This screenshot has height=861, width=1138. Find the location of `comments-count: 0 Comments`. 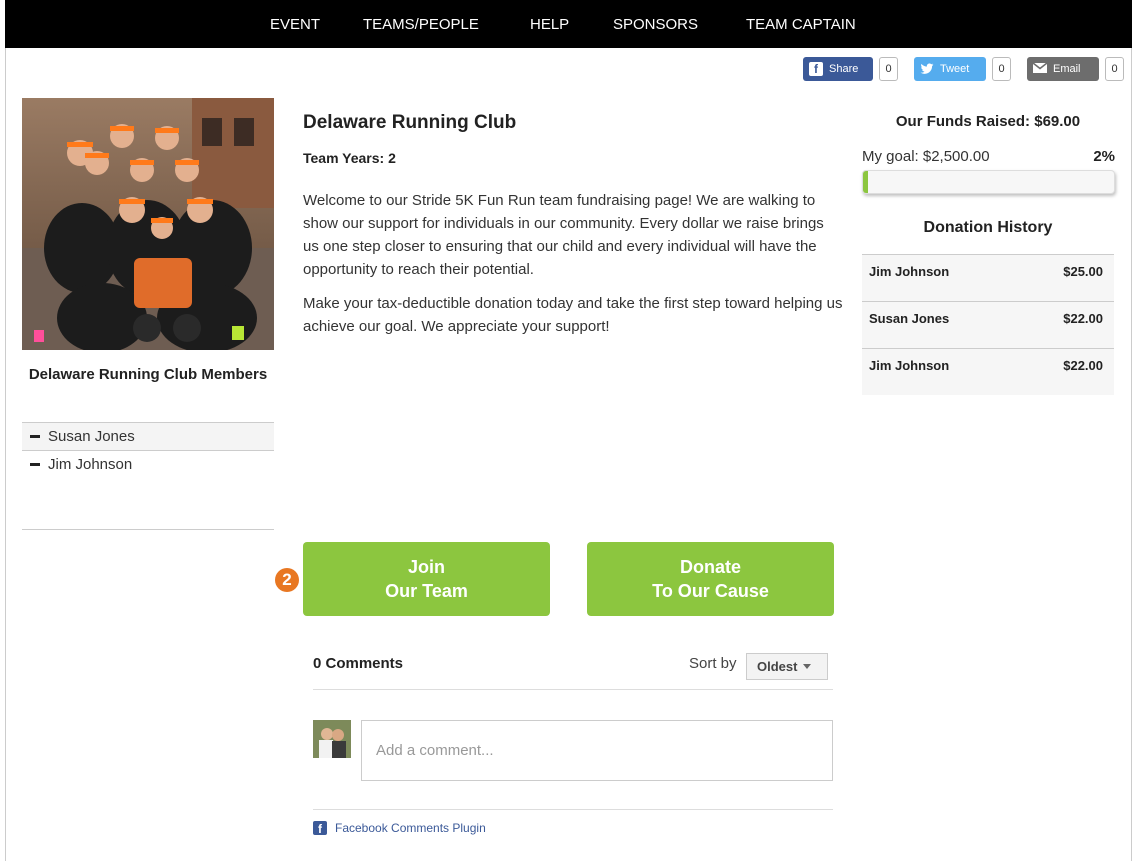

comments-count: 0 Comments is located at coordinates (358, 663).